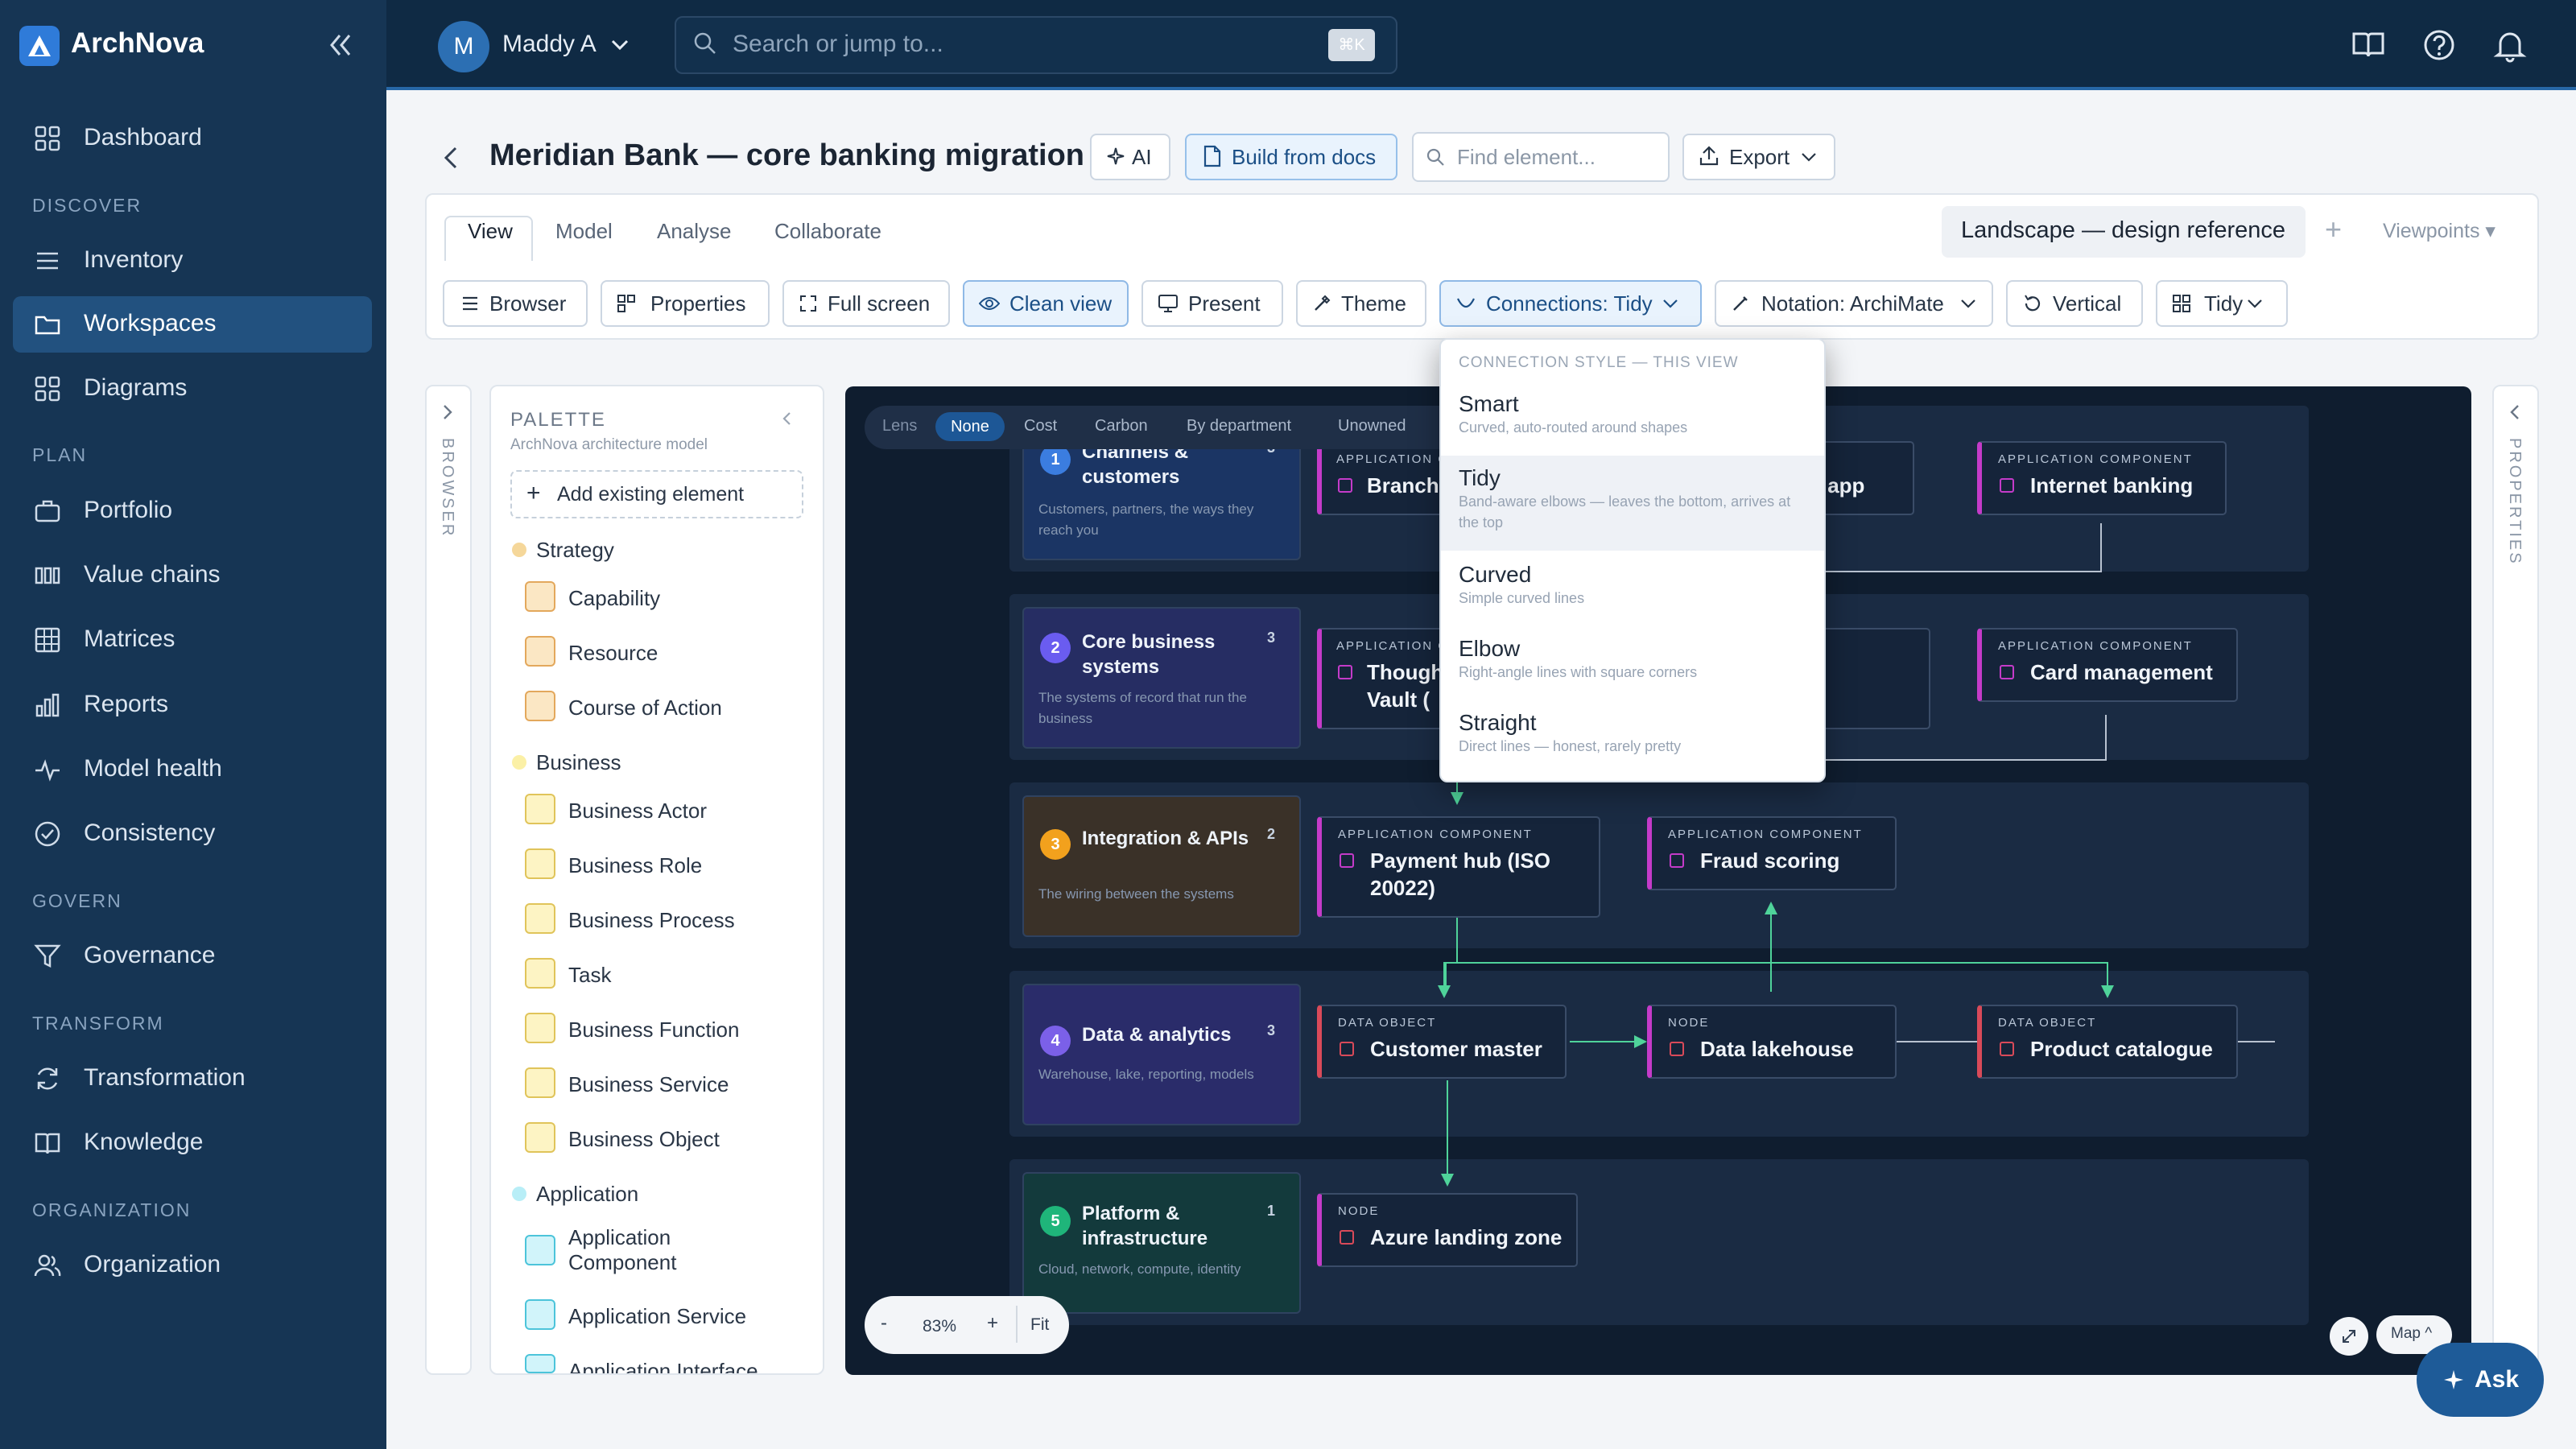  I want to click on element-fraud-scoring: APPLICATION COMPONENT Fraud scoring, so click(1772, 853).